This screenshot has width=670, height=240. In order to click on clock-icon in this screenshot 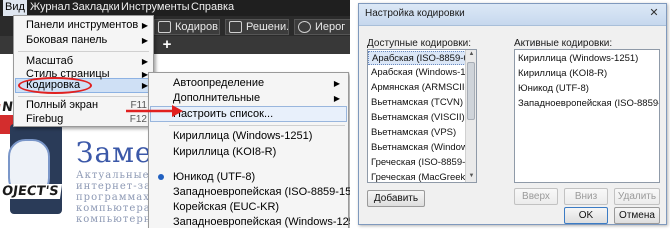, I will do `click(304, 27)`.